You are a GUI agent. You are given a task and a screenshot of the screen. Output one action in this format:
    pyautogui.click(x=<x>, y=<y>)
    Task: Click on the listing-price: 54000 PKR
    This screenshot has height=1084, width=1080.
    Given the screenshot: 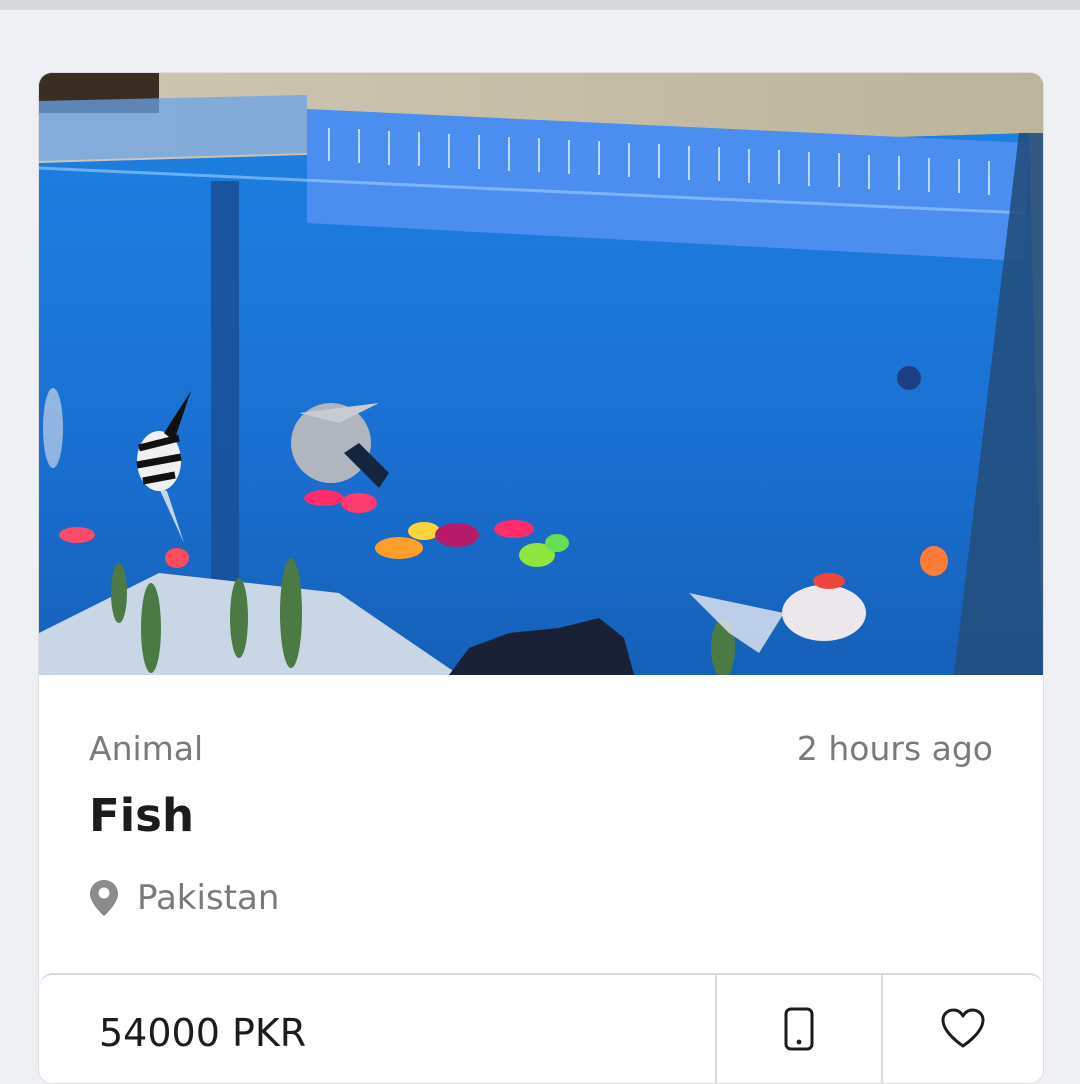 What is the action you would take?
    pyautogui.click(x=203, y=1033)
    